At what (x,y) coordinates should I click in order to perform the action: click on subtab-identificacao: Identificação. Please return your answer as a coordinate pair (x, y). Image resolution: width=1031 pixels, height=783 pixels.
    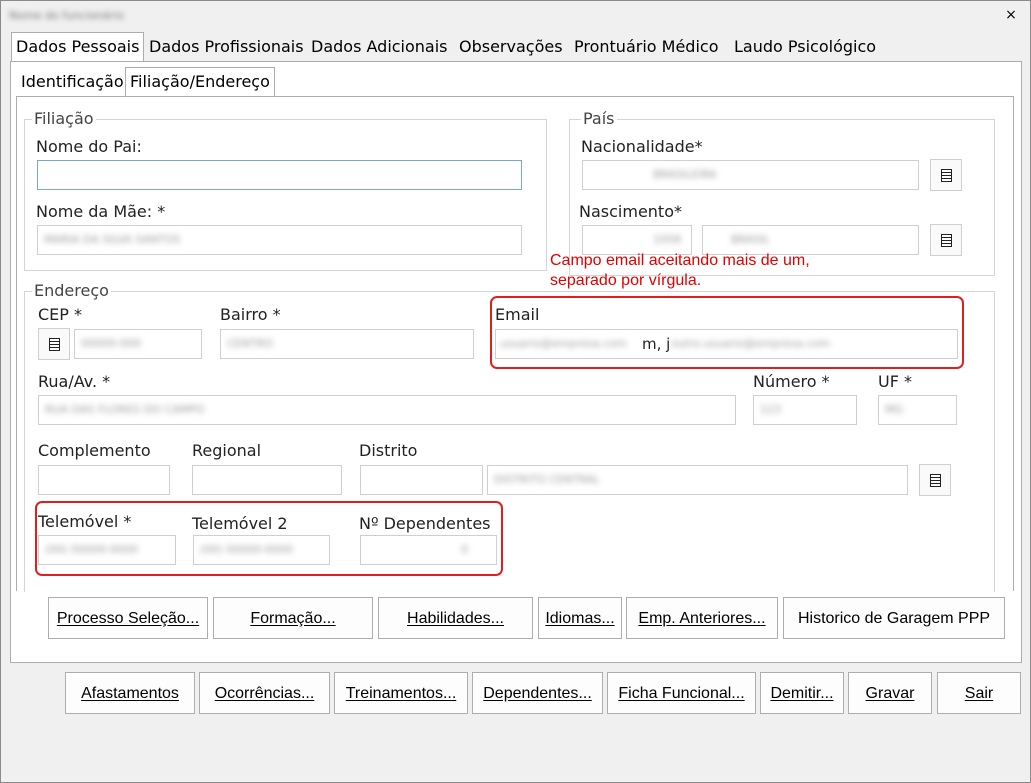
    Looking at the image, I should click on (72, 82).